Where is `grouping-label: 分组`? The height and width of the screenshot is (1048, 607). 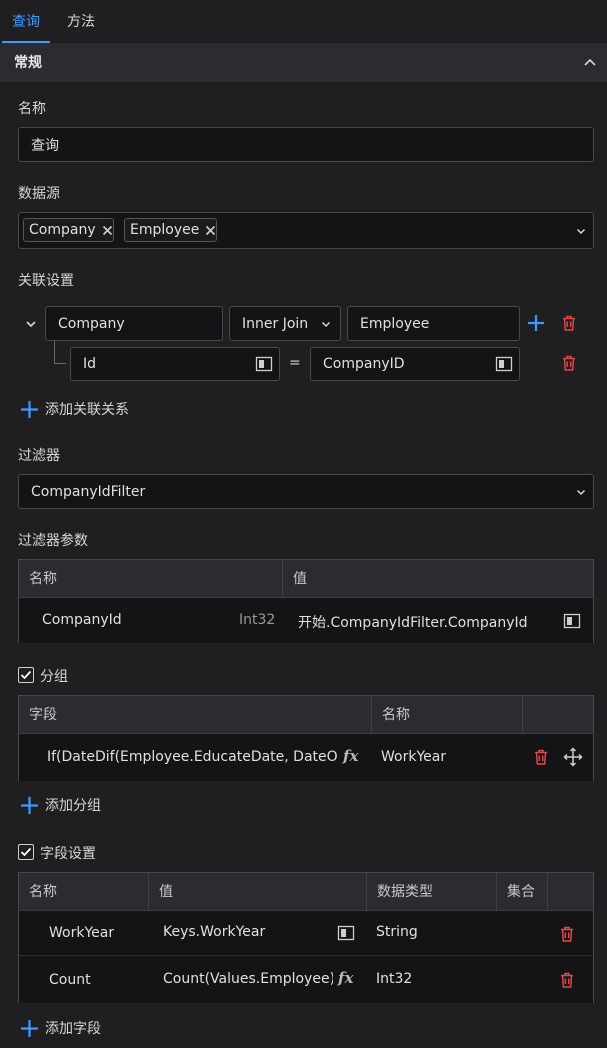 grouping-label: 分组 is located at coordinates (54, 676).